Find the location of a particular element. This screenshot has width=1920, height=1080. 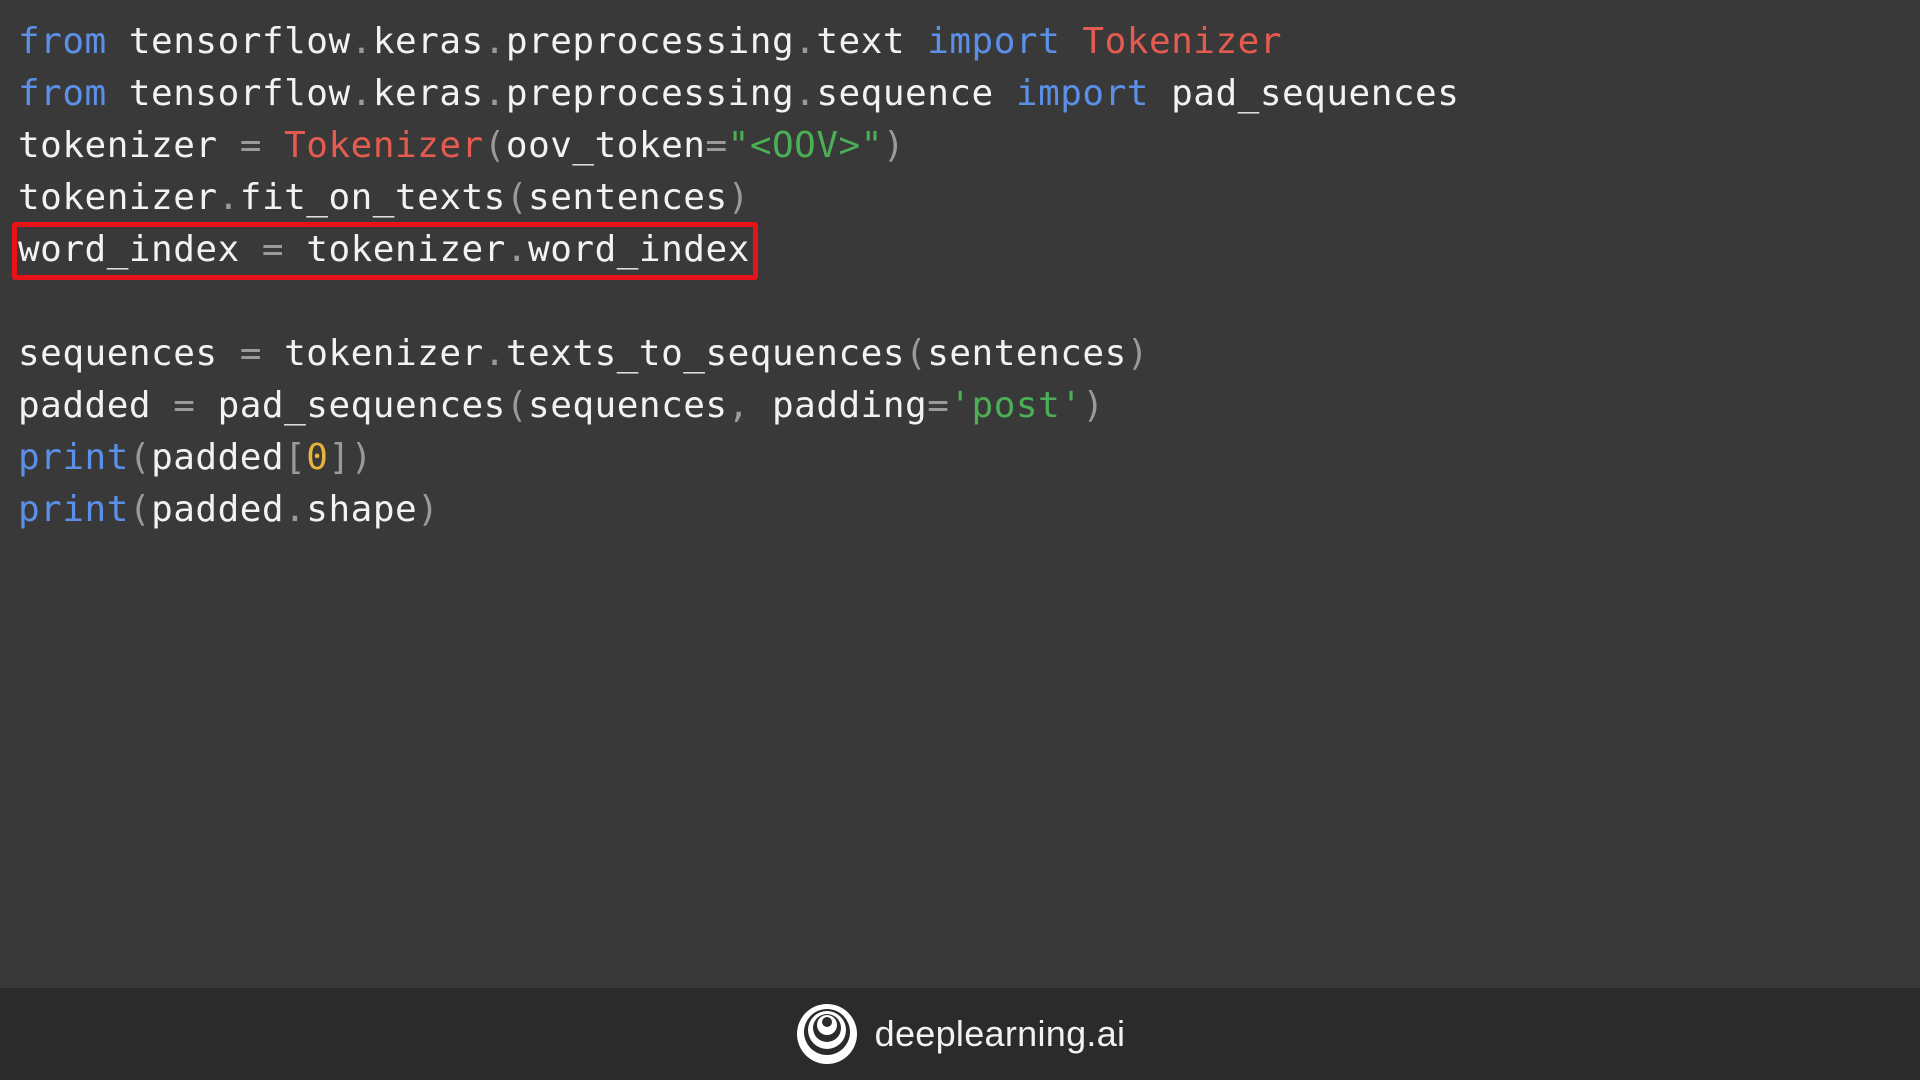

code-line: word_index = tokenizer.word_index is located at coordinates (955, 251).